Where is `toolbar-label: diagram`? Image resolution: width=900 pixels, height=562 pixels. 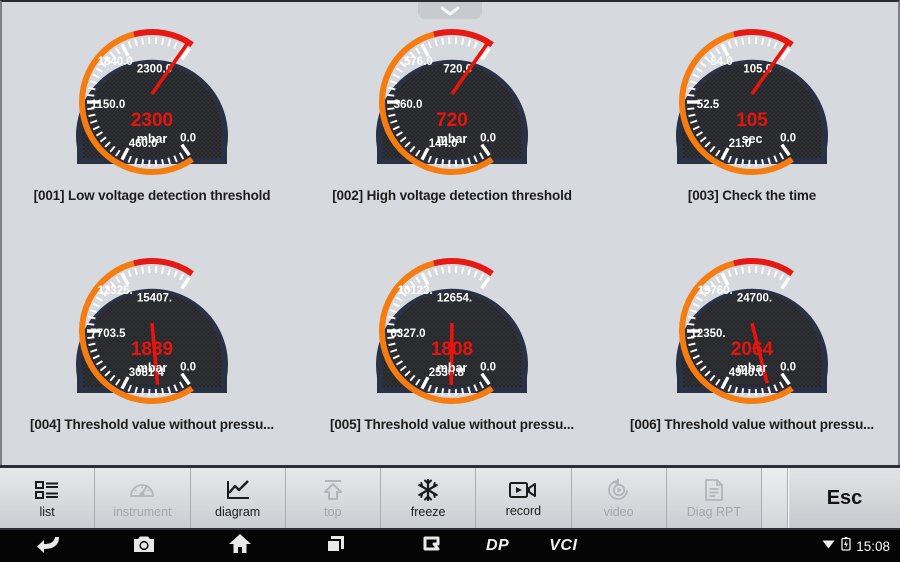 toolbar-label: diagram is located at coordinates (238, 511).